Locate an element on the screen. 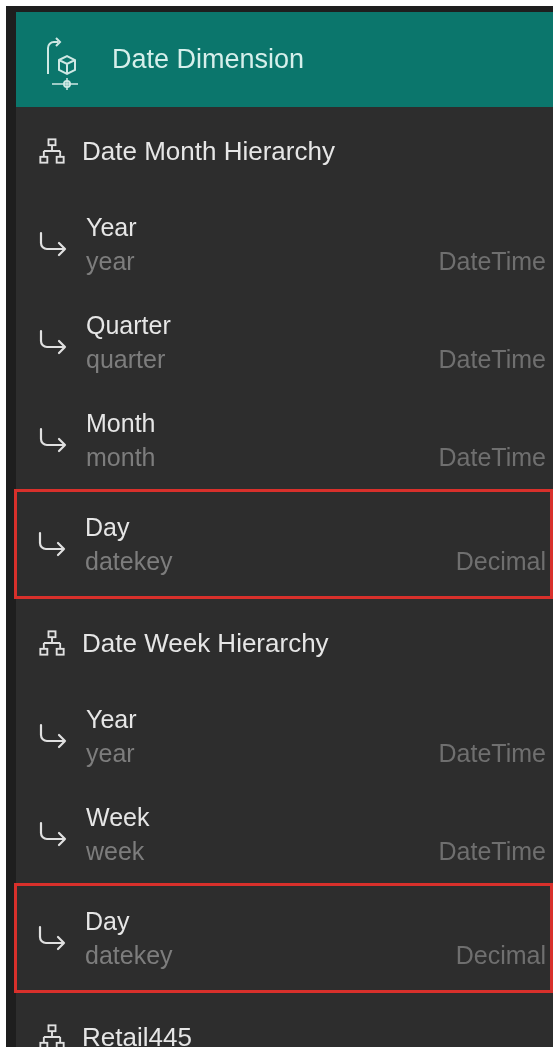  column-name: week is located at coordinates (115, 851).